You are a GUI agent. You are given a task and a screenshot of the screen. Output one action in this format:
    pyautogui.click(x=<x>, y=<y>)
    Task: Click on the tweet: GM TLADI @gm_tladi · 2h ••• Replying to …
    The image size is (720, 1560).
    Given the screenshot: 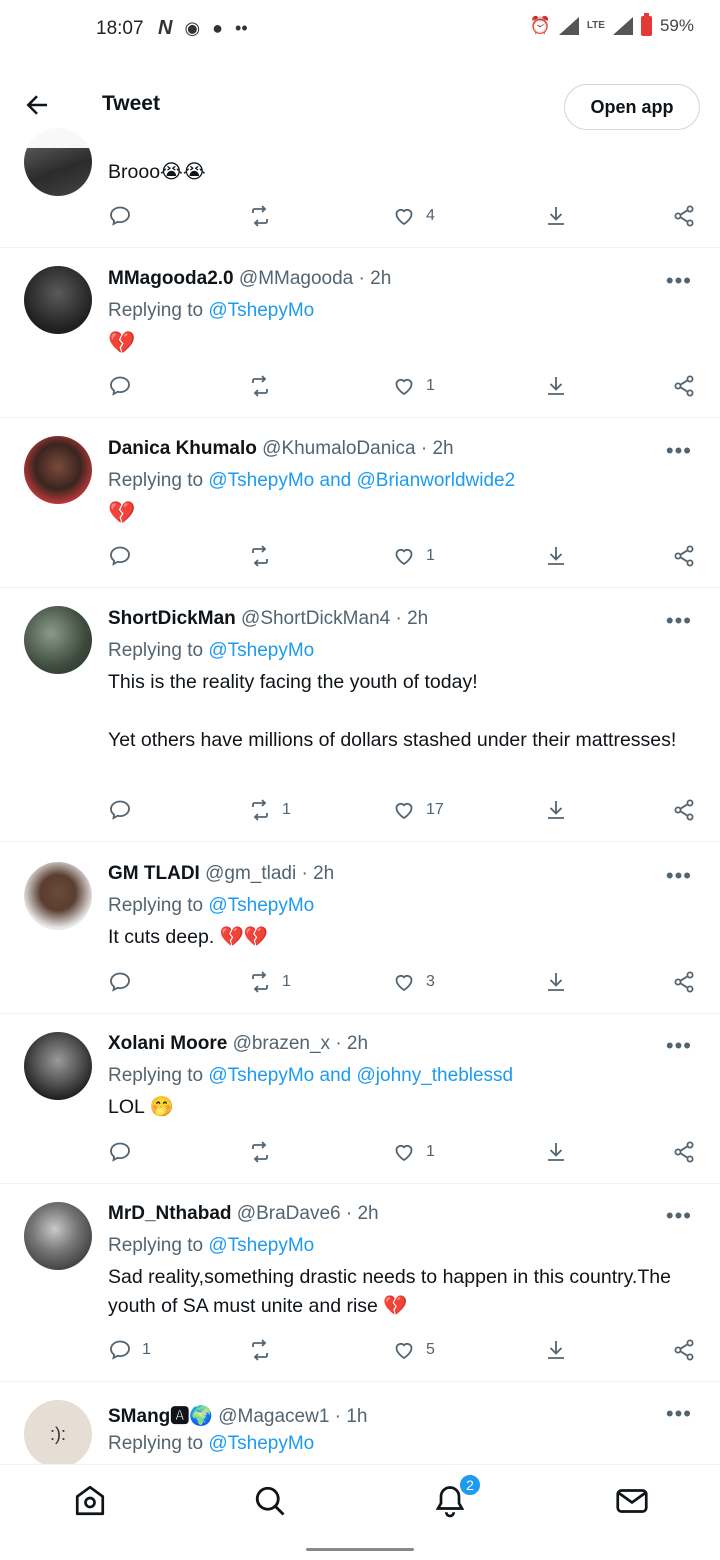 What is the action you would take?
    pyautogui.click(x=360, y=928)
    